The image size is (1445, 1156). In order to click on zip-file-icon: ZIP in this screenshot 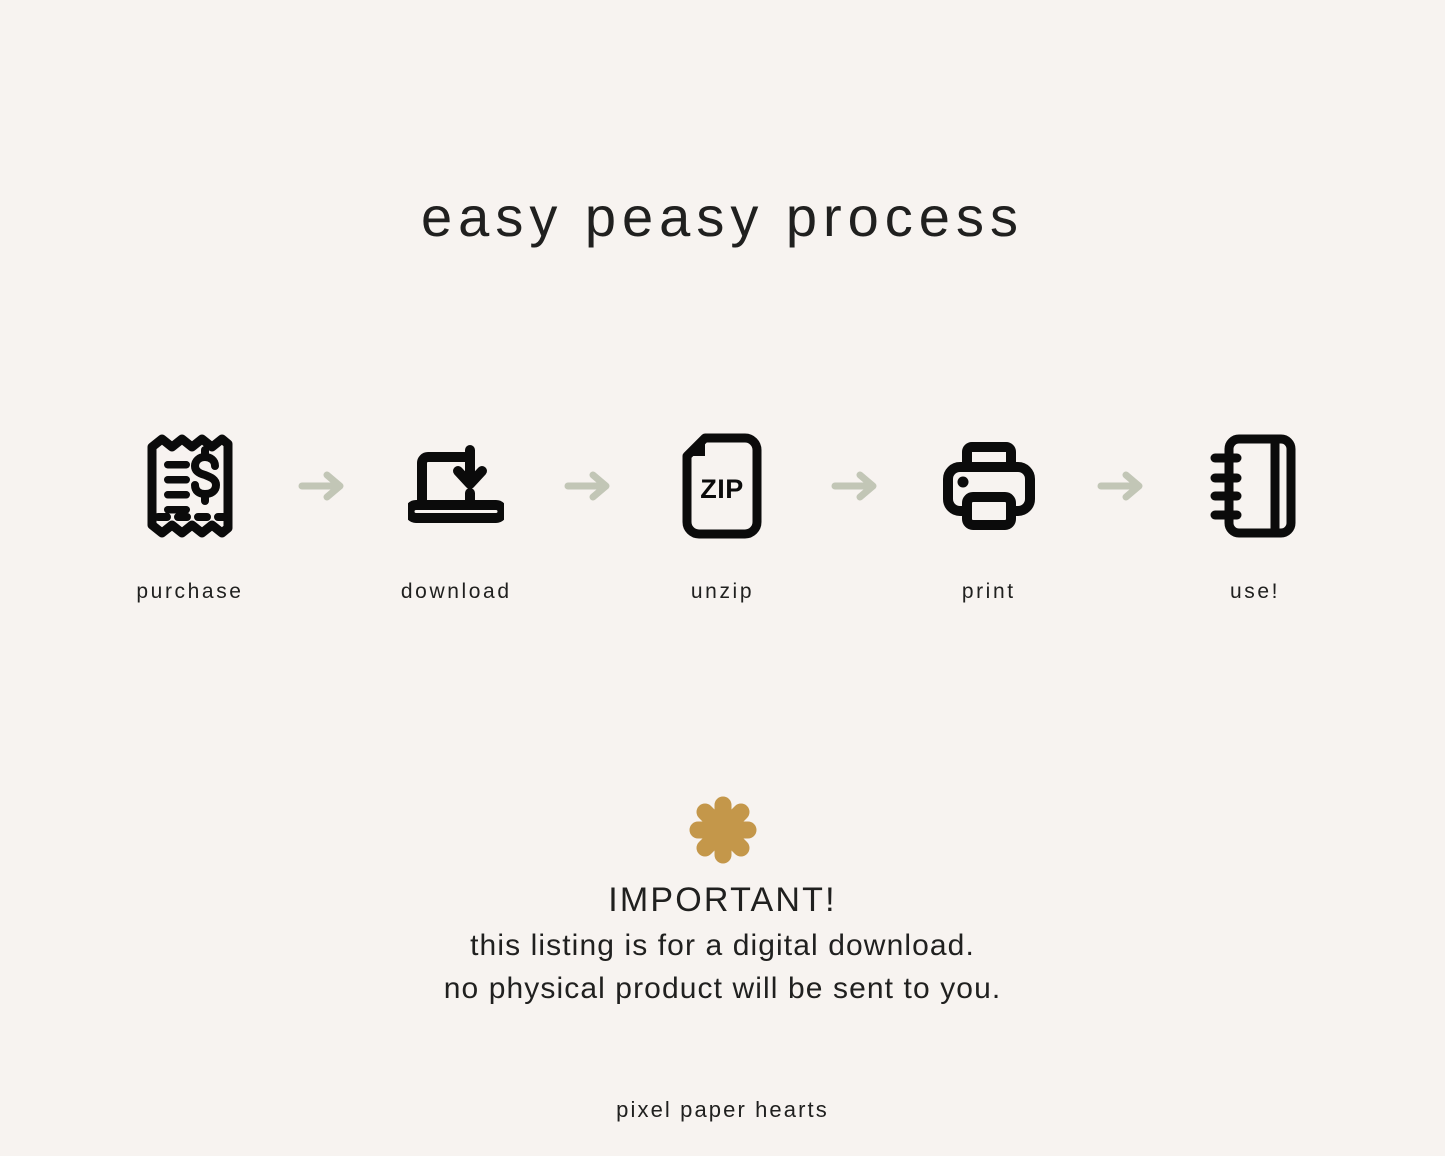, I will do `click(723, 486)`.